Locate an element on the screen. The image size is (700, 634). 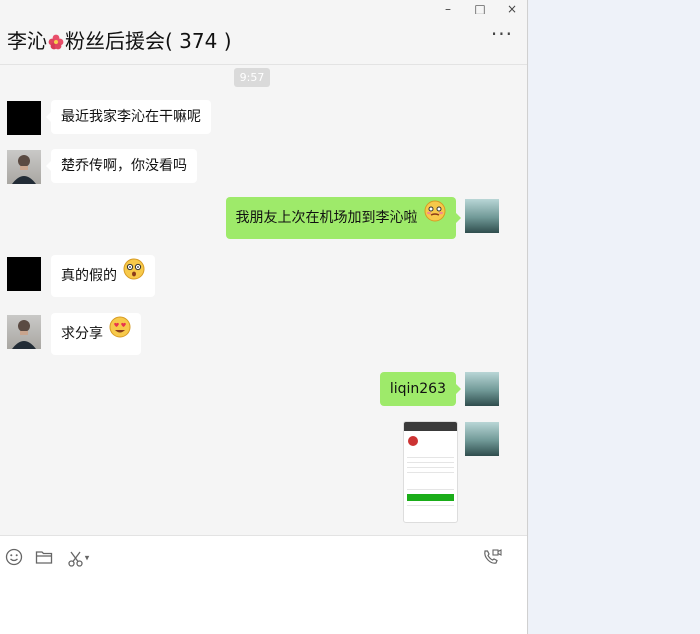
title-group: 粉丝后援会 is located at coordinates (115, 41).